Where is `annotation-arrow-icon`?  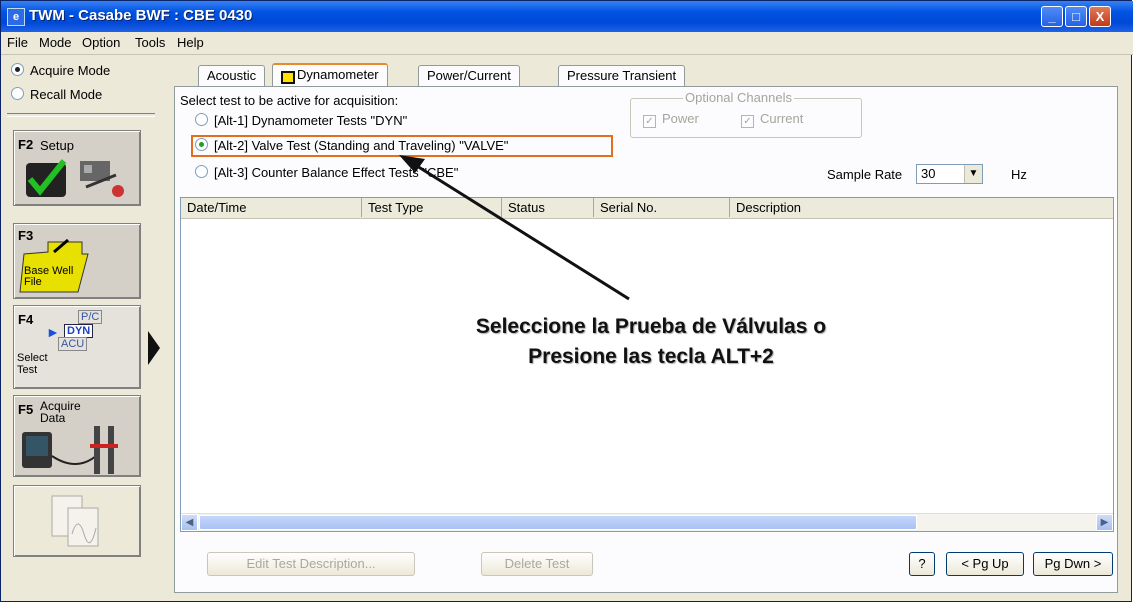 annotation-arrow-icon is located at coordinates (514, 228).